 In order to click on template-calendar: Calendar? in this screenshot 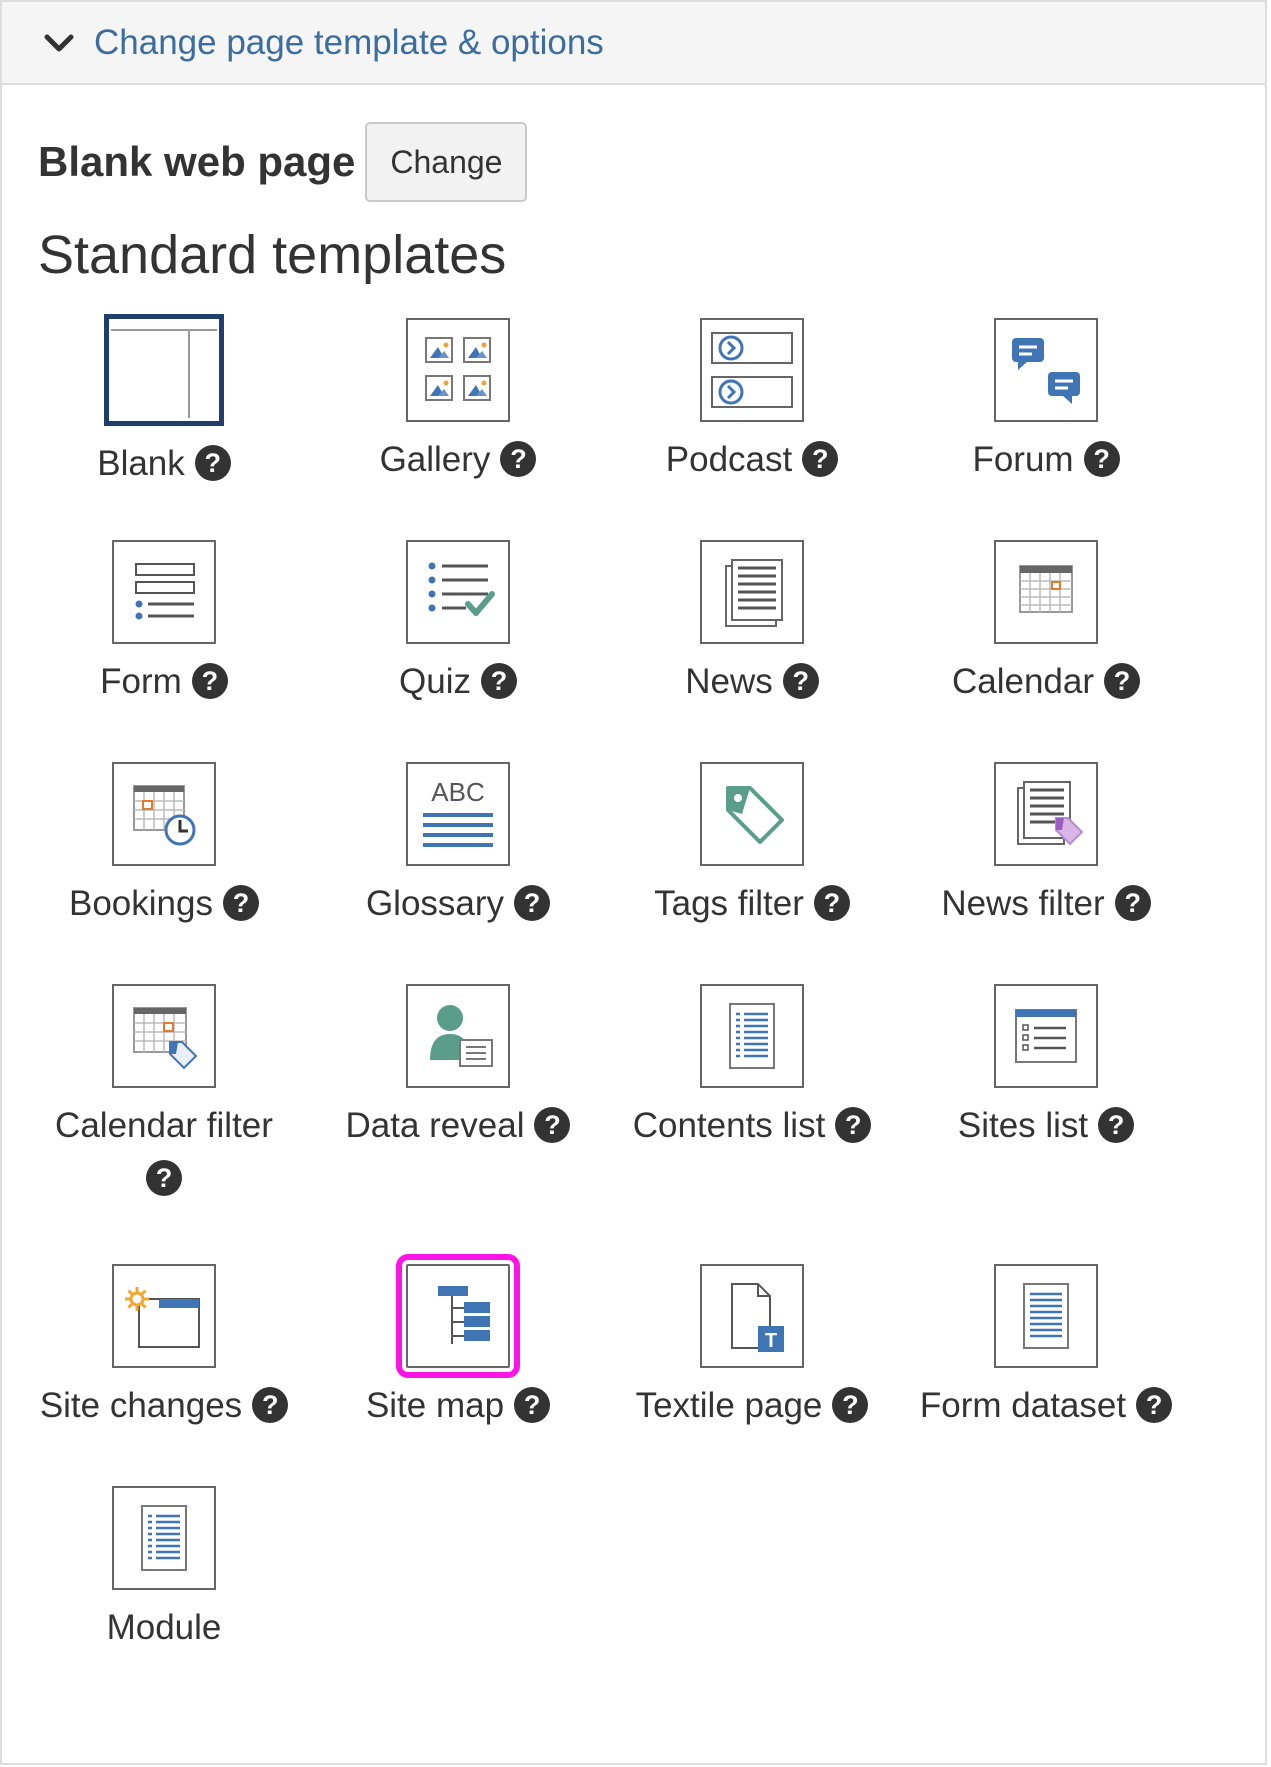, I will do `click(1046, 622)`.